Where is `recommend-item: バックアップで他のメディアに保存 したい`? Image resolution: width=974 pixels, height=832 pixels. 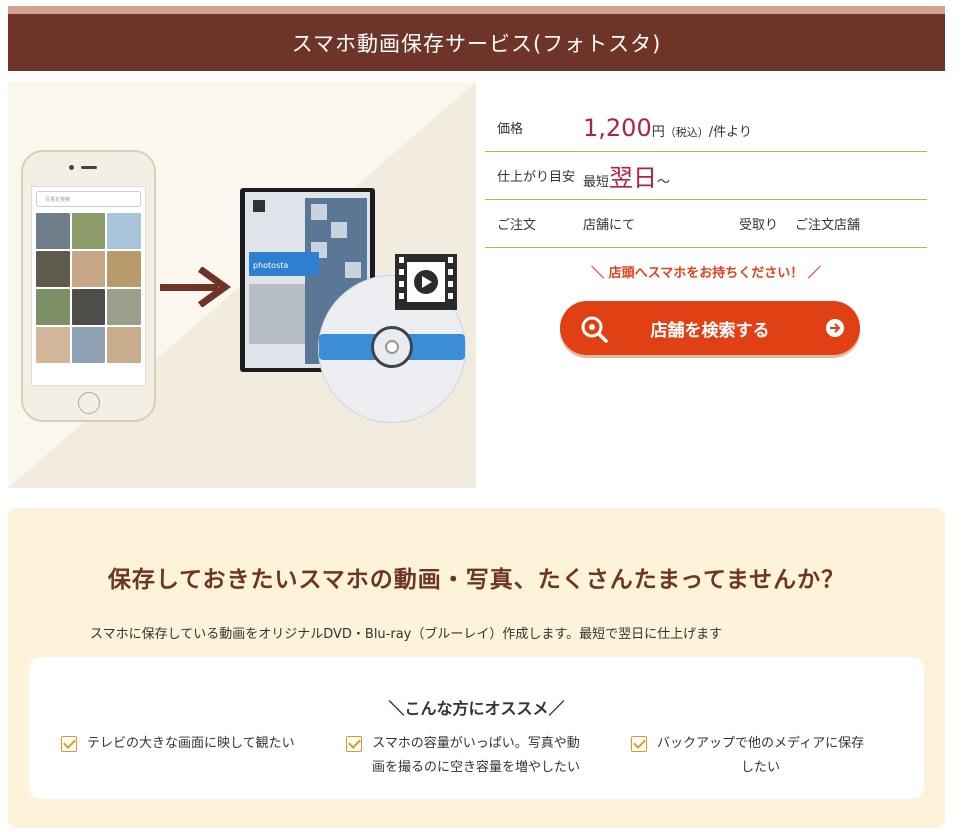
recommend-item: バックアップで他のメディアに保存 したい is located at coordinates (747, 756).